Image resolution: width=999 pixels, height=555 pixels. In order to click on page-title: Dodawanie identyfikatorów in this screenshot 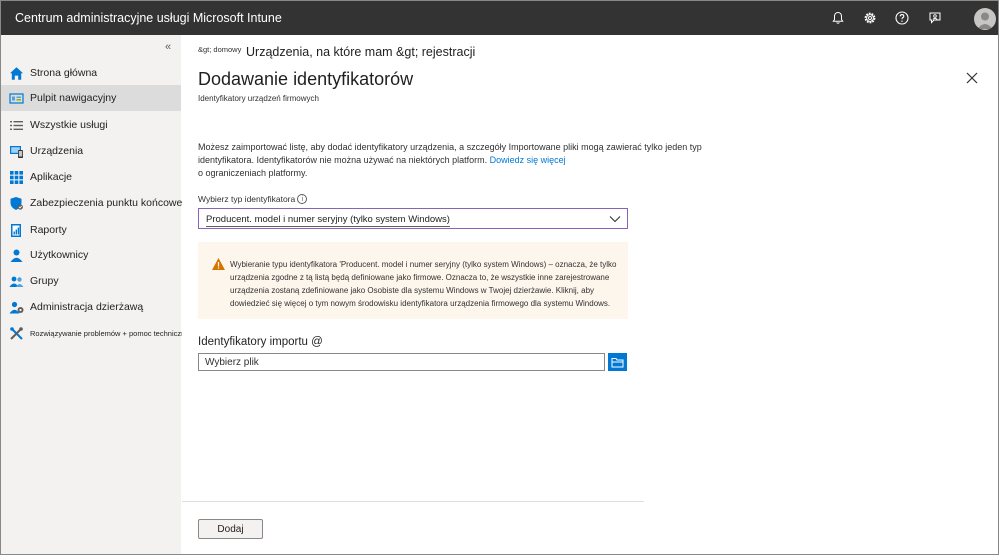, I will do `click(306, 79)`.